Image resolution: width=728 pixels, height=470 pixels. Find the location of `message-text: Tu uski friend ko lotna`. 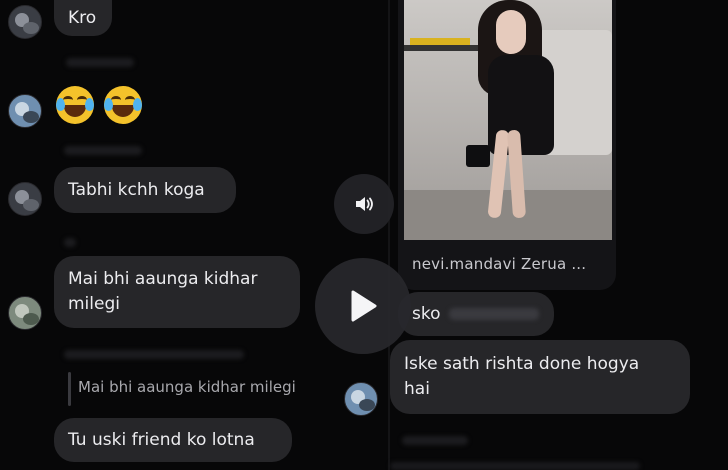

message-text: Tu uski friend ko lotna is located at coordinates (161, 439).